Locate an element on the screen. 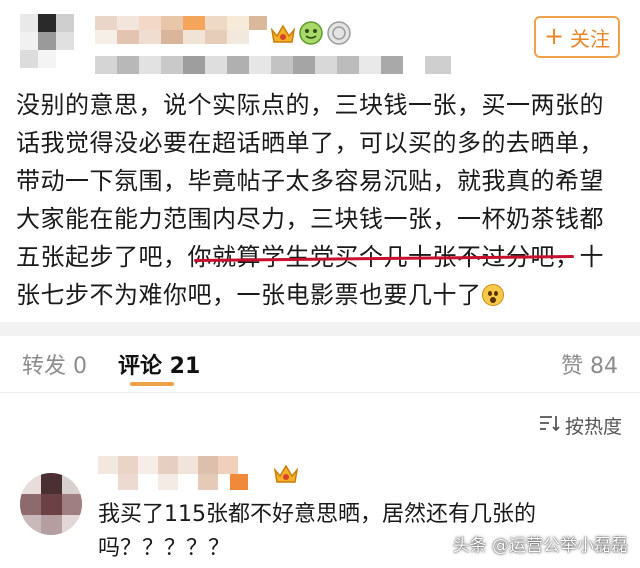 This screenshot has height=568, width=640. follow-button: + 关注 is located at coordinates (577, 37).